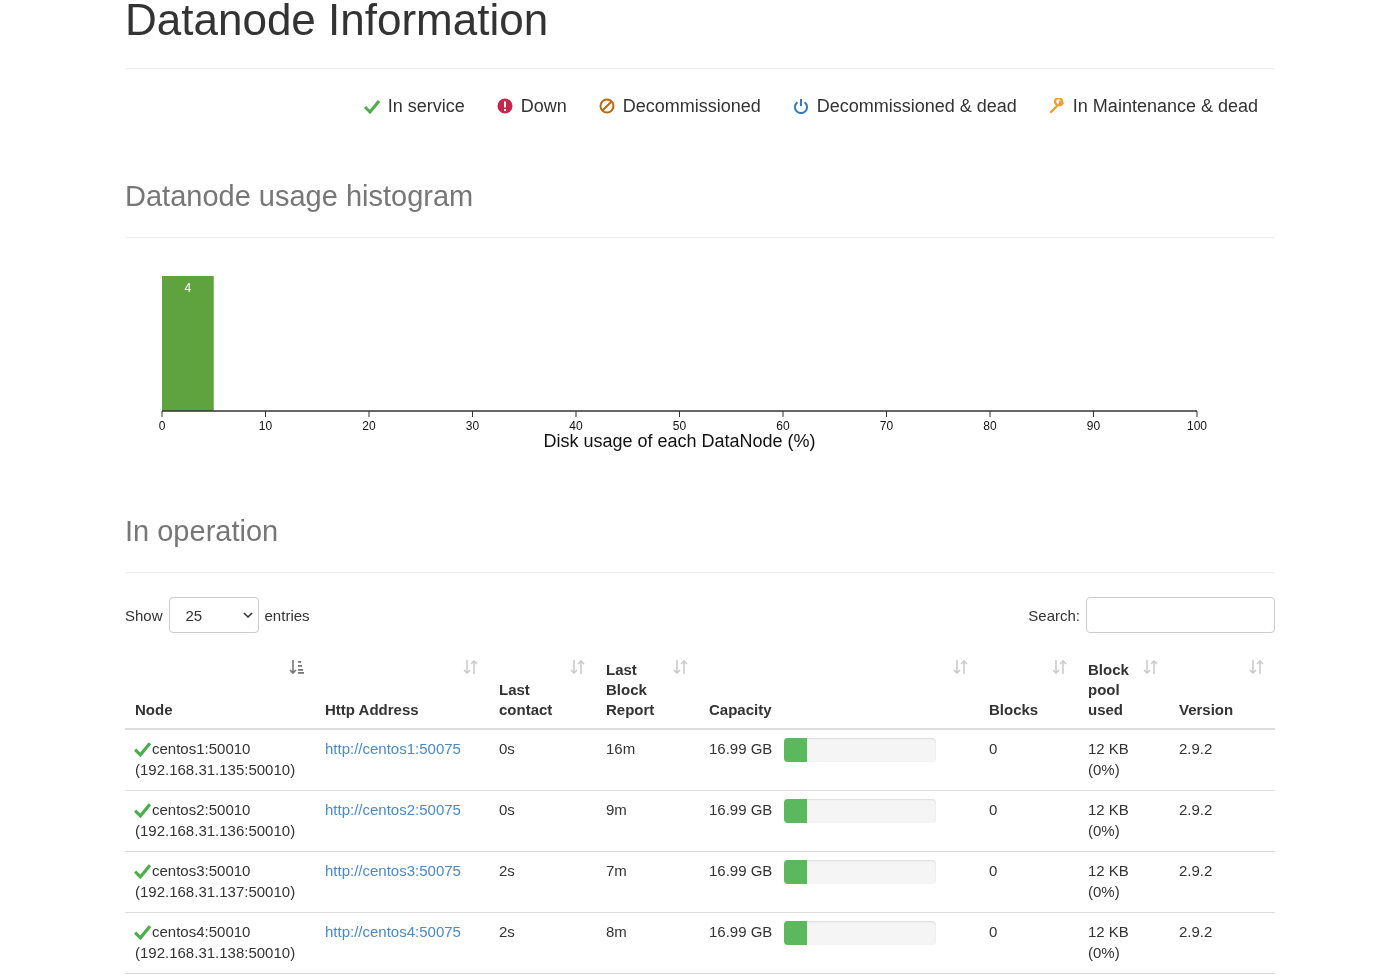 The image size is (1400, 977). What do you see at coordinates (647, 692) in the screenshot?
I see `column-header: Last Block Report` at bounding box center [647, 692].